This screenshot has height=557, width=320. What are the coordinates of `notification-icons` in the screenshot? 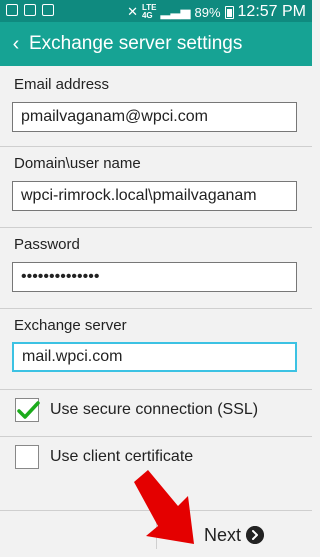 It's located at (30, 10).